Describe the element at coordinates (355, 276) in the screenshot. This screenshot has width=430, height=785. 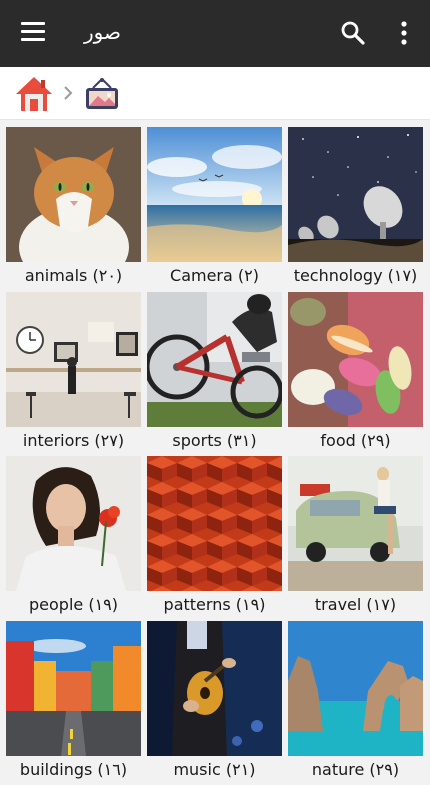
I see `folder-label: technology (١٧)` at that location.